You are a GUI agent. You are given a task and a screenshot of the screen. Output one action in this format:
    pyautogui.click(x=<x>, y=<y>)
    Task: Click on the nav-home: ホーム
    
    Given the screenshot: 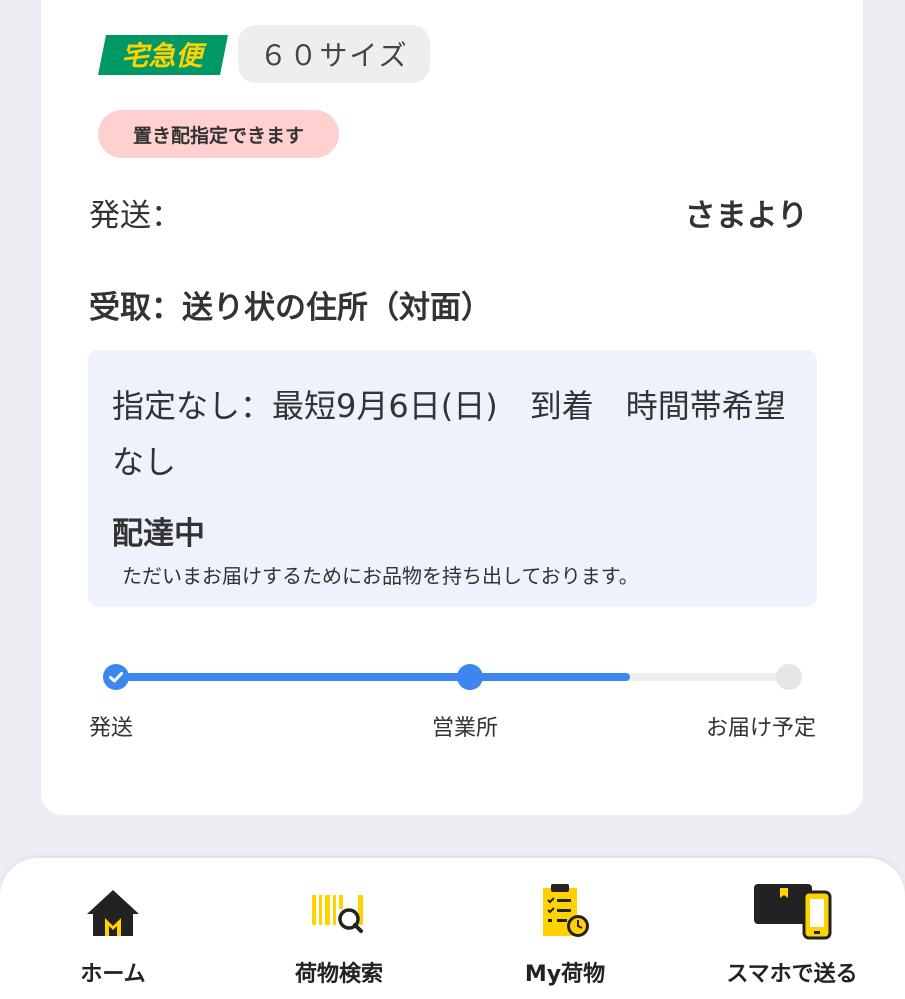 What is the action you would take?
    pyautogui.click(x=113, y=928)
    